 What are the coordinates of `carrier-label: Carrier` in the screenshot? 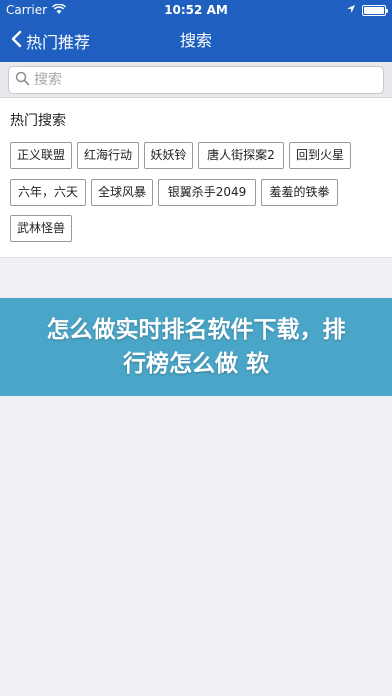 It's located at (27, 10).